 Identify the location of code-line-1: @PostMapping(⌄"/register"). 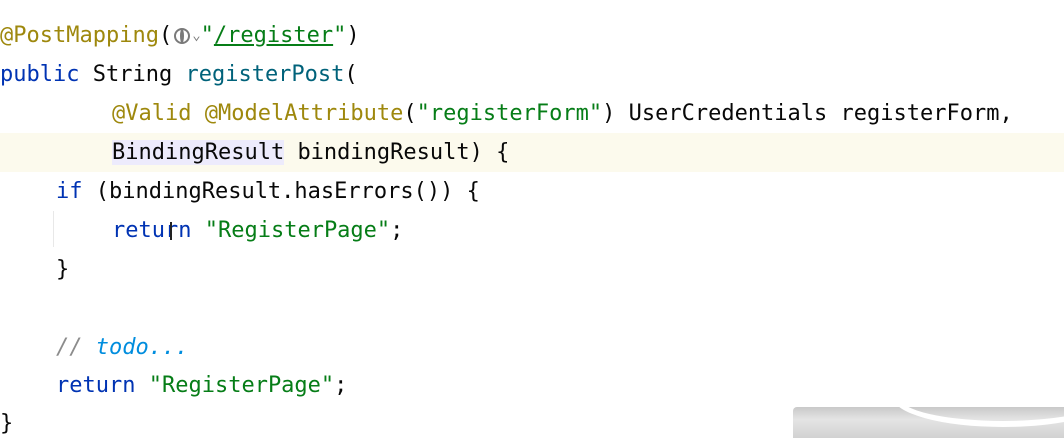
(532, 35).